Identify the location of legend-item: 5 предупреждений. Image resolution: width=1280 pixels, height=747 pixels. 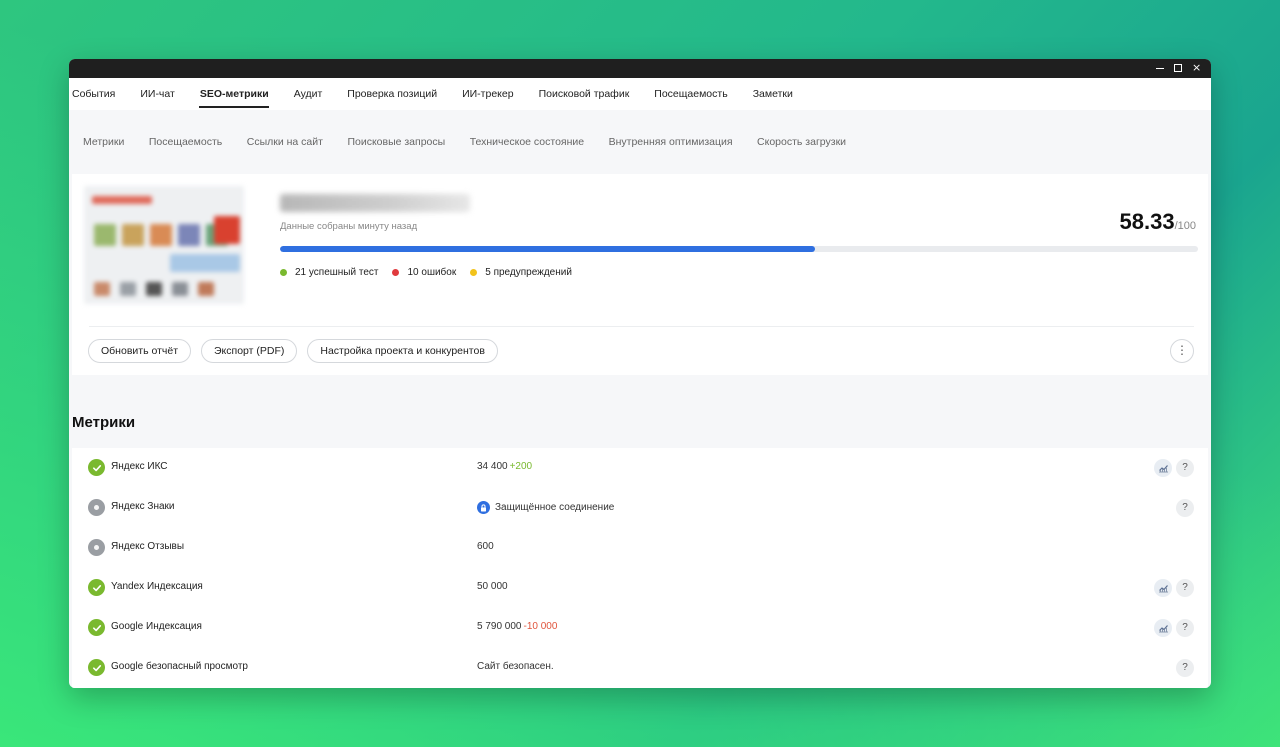
(521, 272).